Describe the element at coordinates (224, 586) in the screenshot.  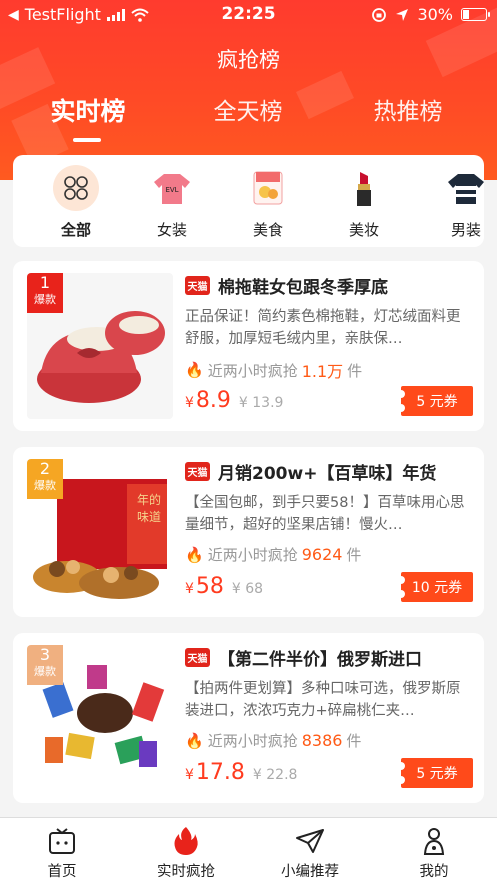
I see `price: ¥58 ¥ 68` at that location.